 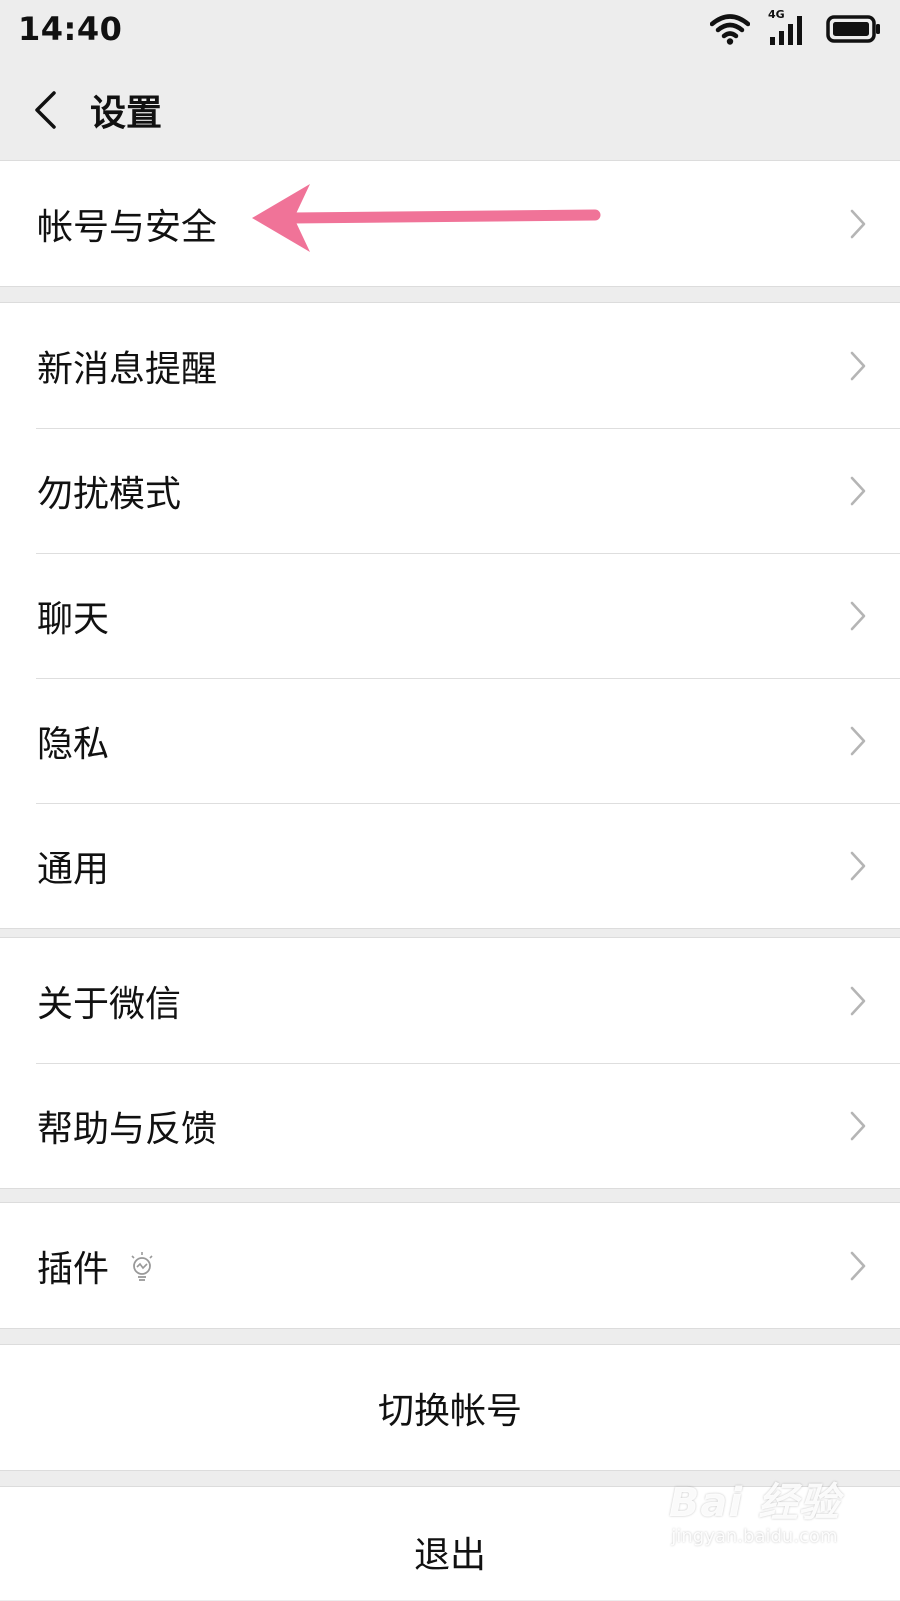 I want to click on menu-item-label: 勿扰模式, so click(x=109, y=494).